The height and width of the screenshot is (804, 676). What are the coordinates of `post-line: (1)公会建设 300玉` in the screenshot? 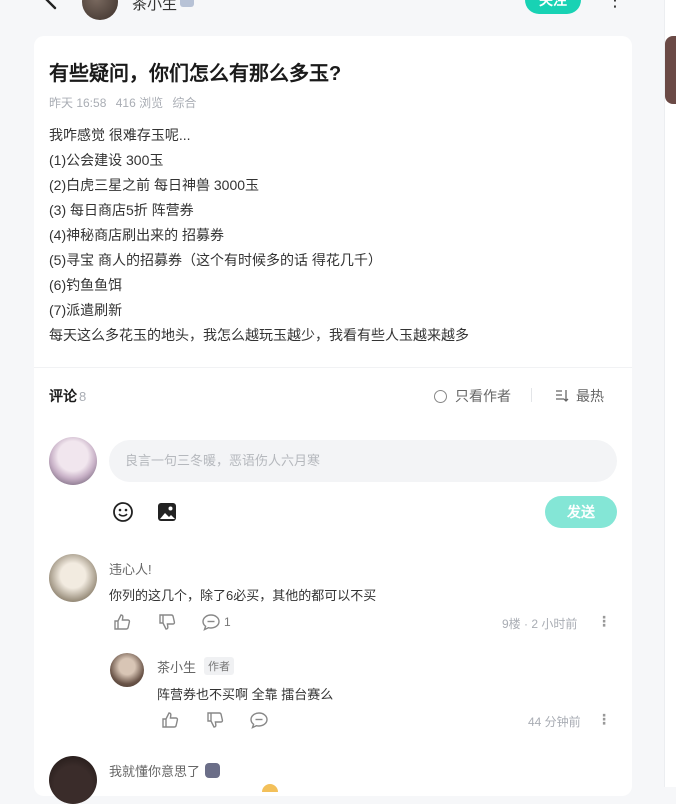 It's located at (106, 160).